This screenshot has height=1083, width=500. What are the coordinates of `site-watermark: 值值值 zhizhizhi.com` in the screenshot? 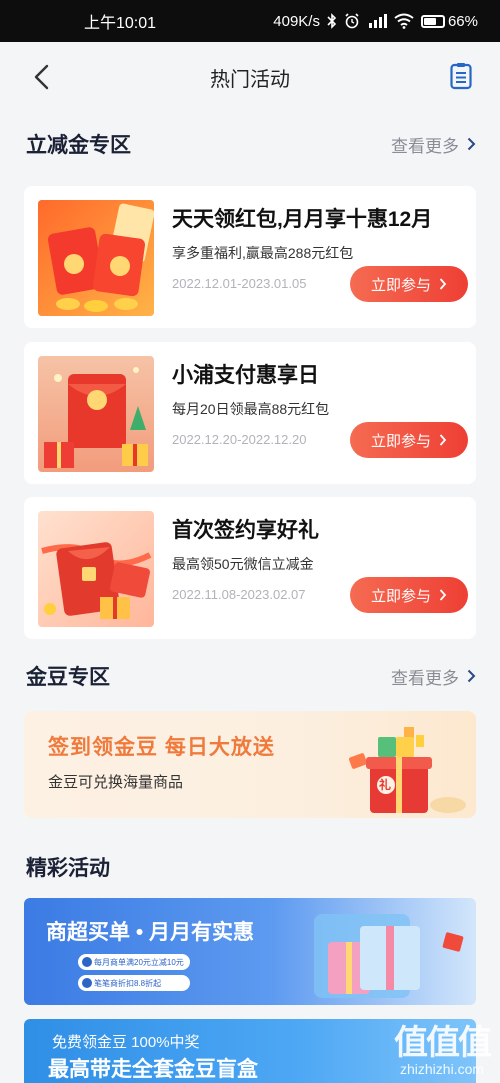 It's located at (443, 1050).